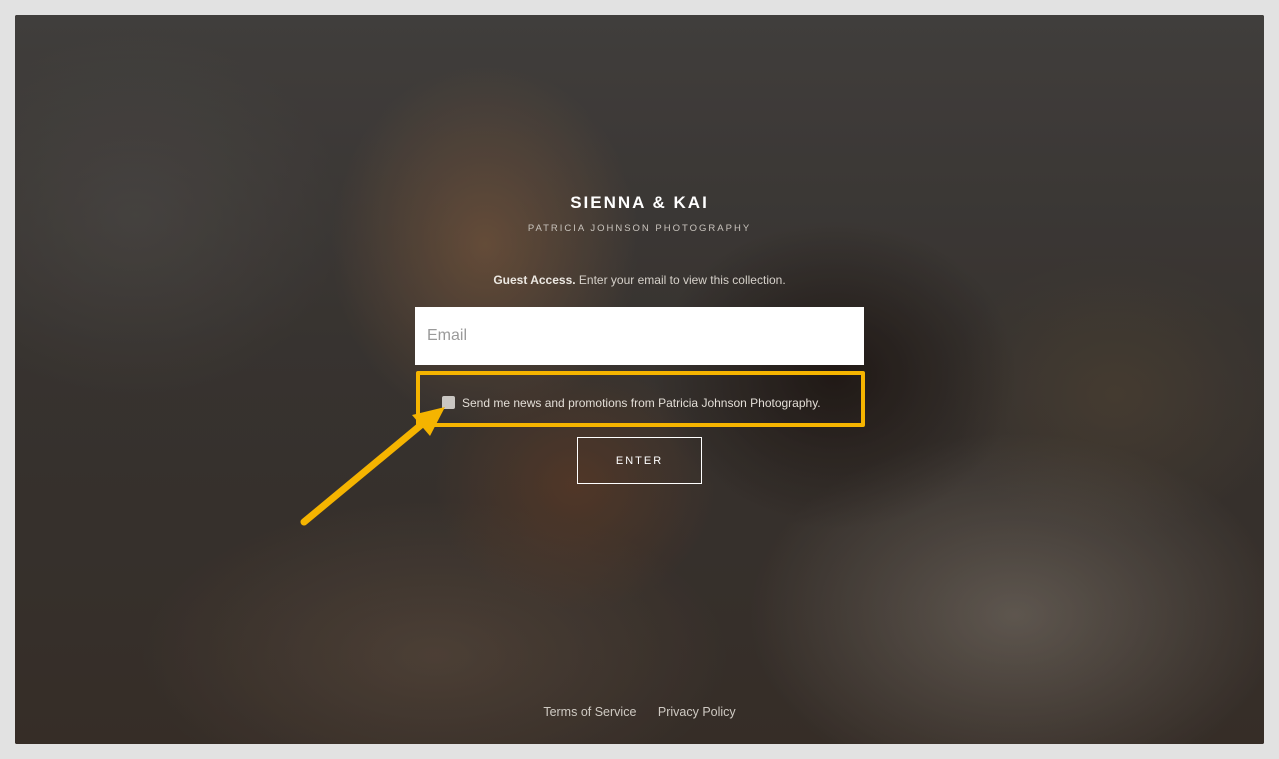  What do you see at coordinates (589, 712) in the screenshot?
I see `terms-of-service-link: Terms of Service` at bounding box center [589, 712].